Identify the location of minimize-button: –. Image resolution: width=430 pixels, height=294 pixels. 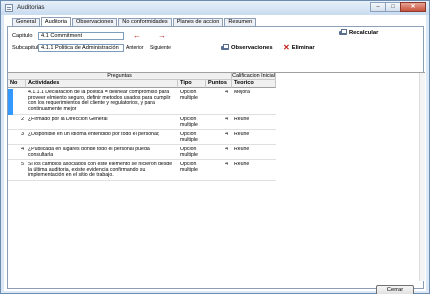
(378, 7).